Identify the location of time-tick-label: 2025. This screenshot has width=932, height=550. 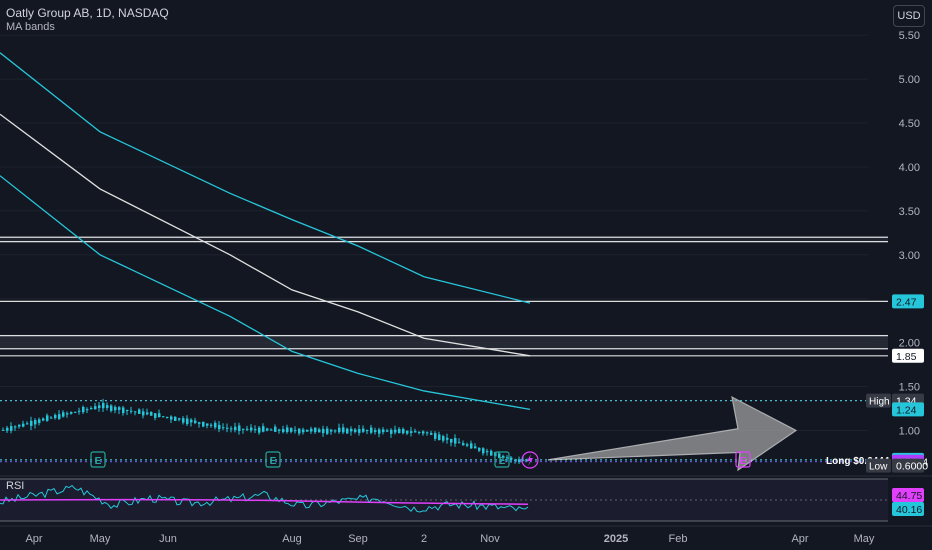
(616, 539).